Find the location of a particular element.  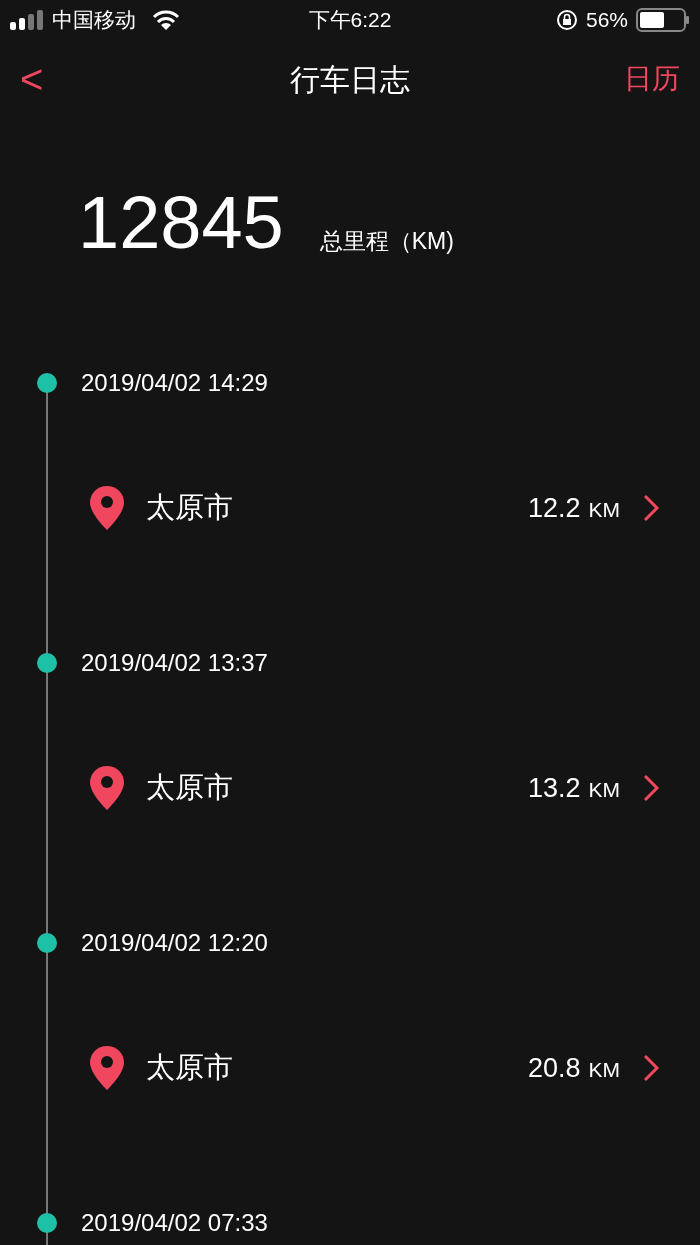

trip-datetime: 2019/04/02 13:37 is located at coordinates (174, 663).